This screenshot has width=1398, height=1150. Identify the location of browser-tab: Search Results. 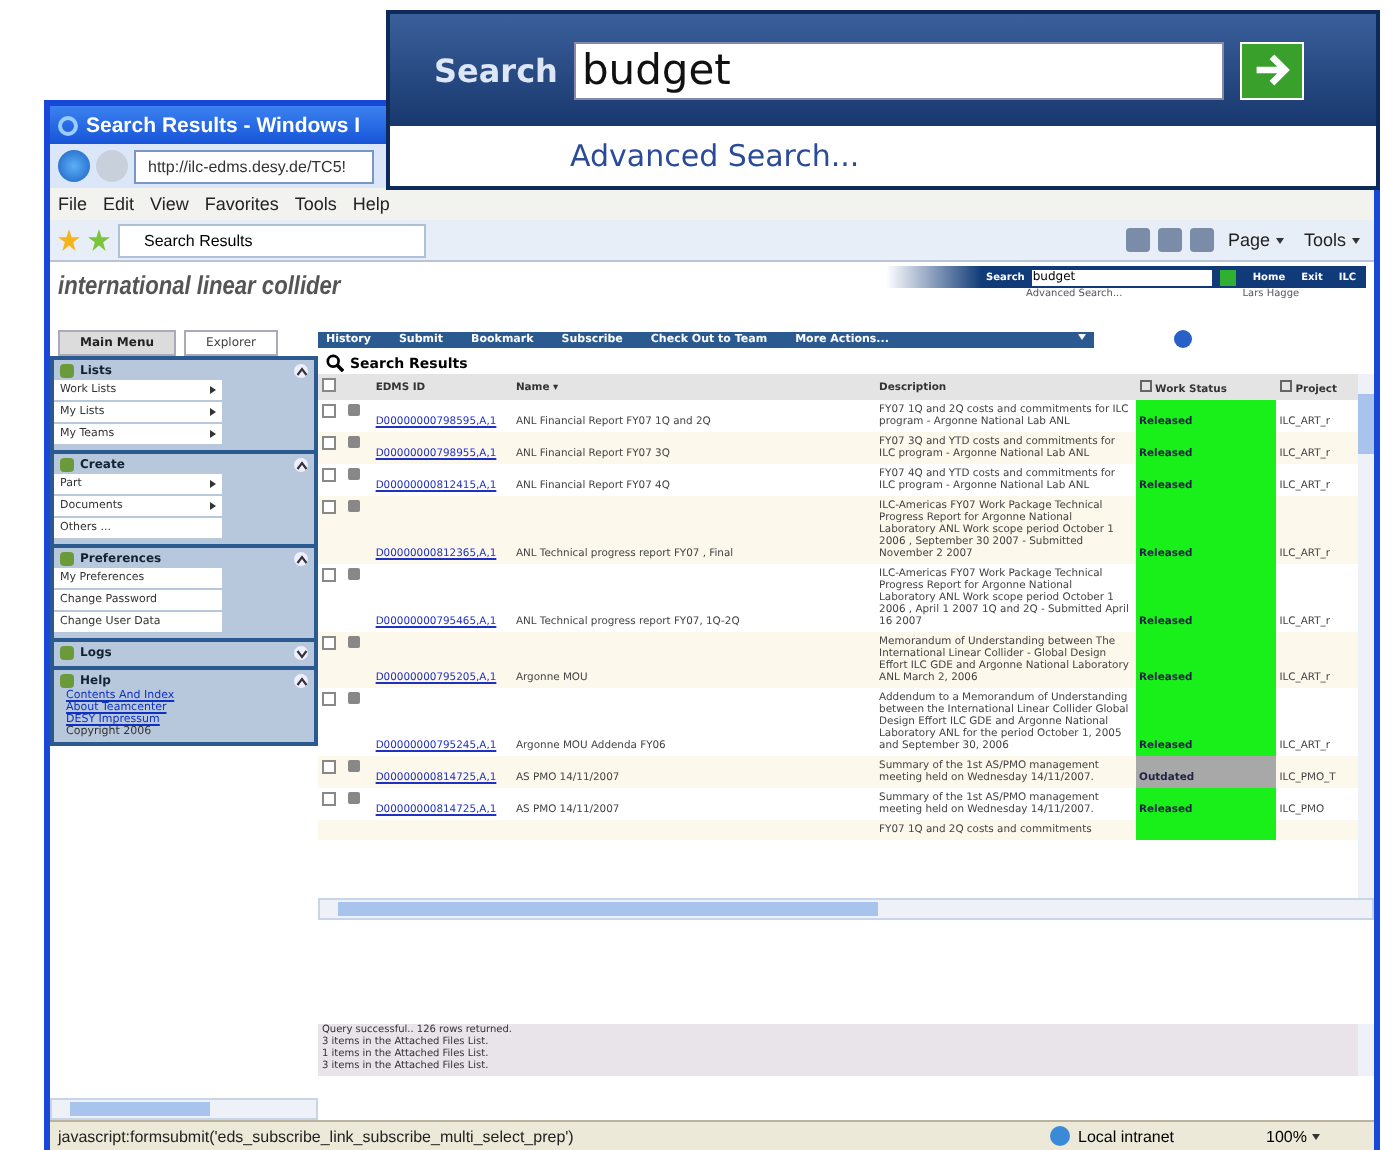
(272, 240).